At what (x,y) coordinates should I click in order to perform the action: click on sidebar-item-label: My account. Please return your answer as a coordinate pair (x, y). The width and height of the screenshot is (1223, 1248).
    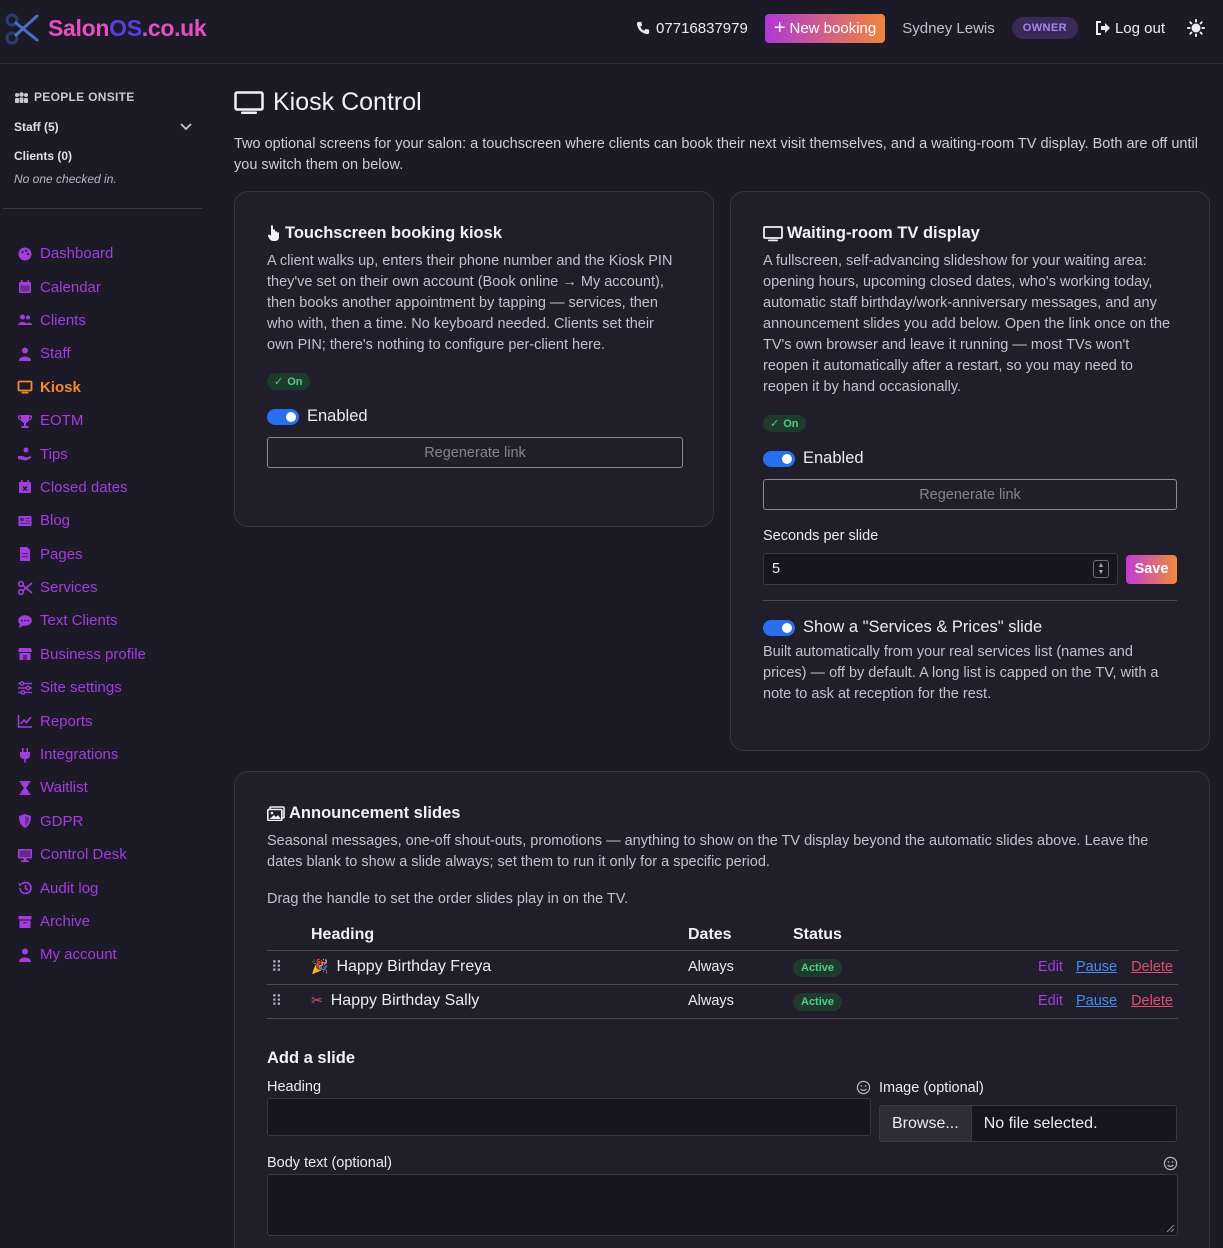
    Looking at the image, I should click on (78, 955).